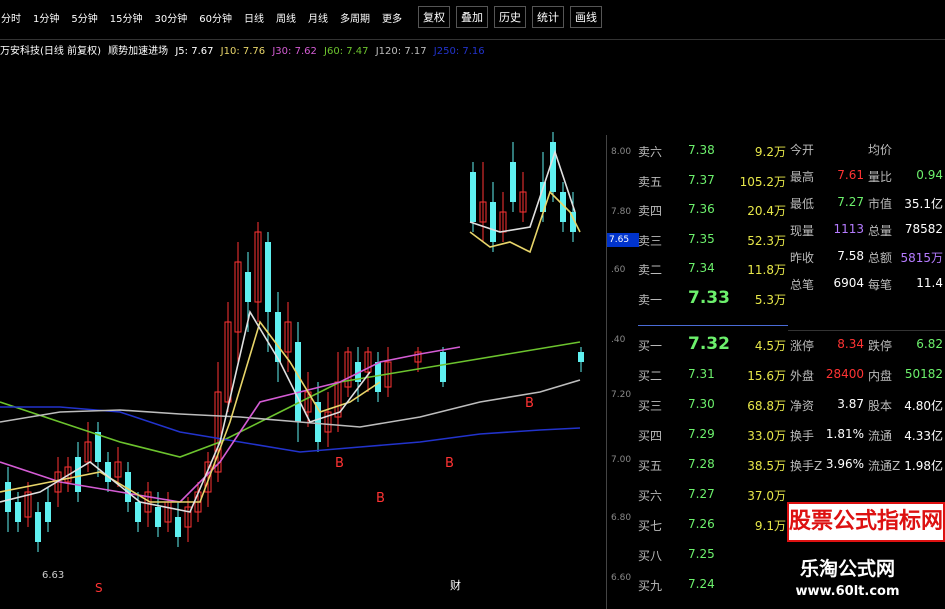  I want to click on orderbook-row: 买六 7.27 37.0万, so click(713, 496).